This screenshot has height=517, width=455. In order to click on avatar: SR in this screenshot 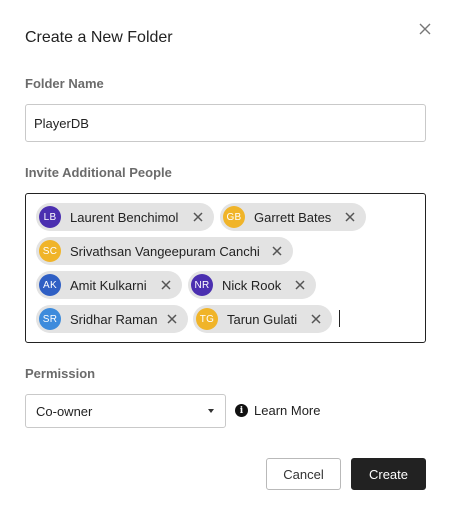, I will do `click(50, 319)`.